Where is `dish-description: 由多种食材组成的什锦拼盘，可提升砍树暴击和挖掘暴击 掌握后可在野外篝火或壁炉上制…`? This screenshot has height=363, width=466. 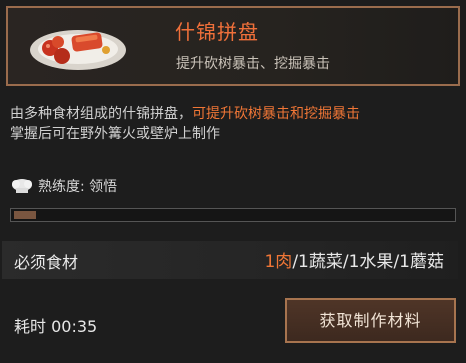 dish-description: 由多种食材组成的什锦拼盘，可提升砍树暴击和挖掘暴击 掌握后可在野外篝火或壁炉上制… is located at coordinates (235, 124).